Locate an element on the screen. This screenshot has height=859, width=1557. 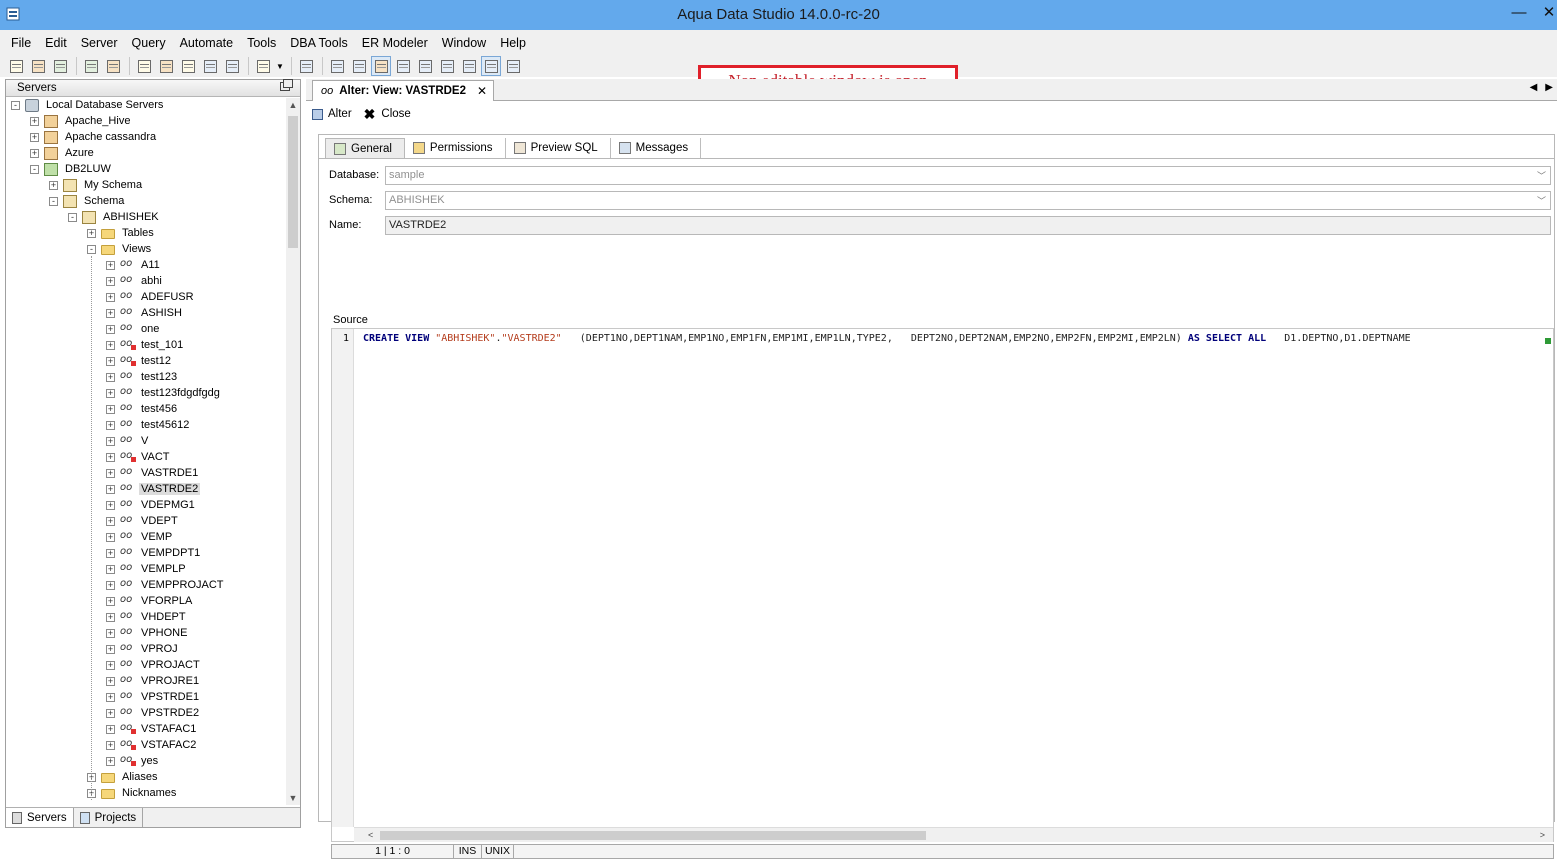
tree-node: + oo test123fdgdfgdg is located at coordinates (145, 394).